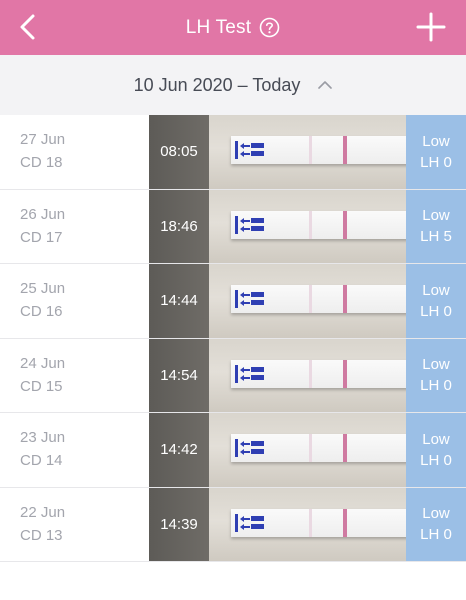 The height and width of the screenshot is (600, 466). I want to click on test-time: 14:54, so click(179, 375).